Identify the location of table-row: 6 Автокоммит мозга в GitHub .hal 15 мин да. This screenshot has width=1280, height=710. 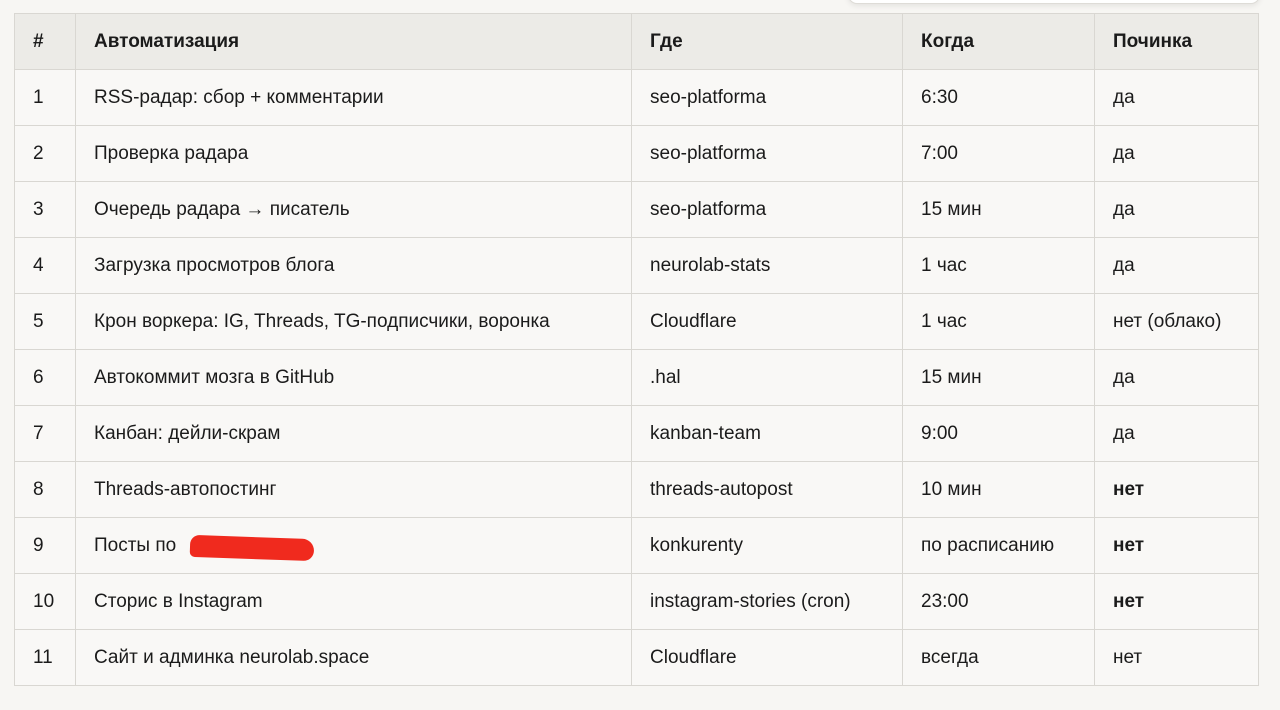
(636, 377).